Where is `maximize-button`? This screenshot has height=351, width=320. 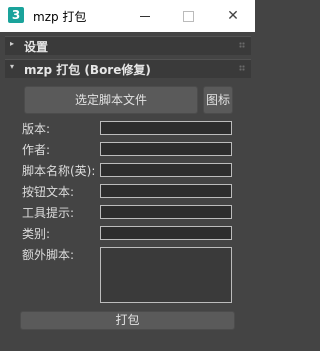
maximize-button is located at coordinates (188, 16).